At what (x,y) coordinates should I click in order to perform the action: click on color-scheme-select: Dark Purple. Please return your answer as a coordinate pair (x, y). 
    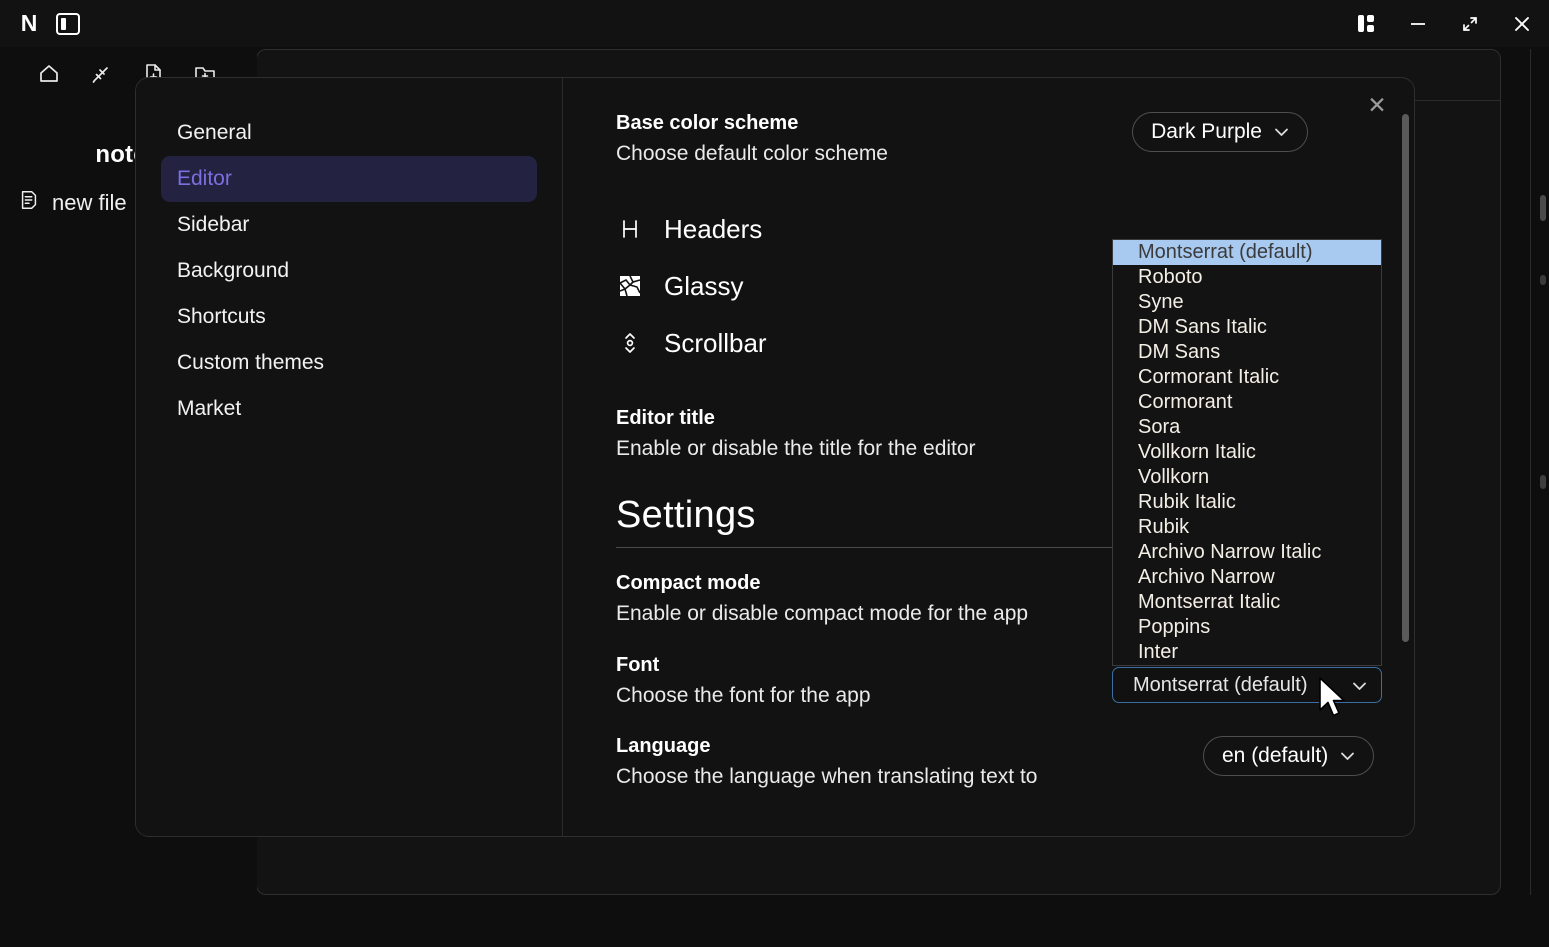
    Looking at the image, I should click on (1220, 132).